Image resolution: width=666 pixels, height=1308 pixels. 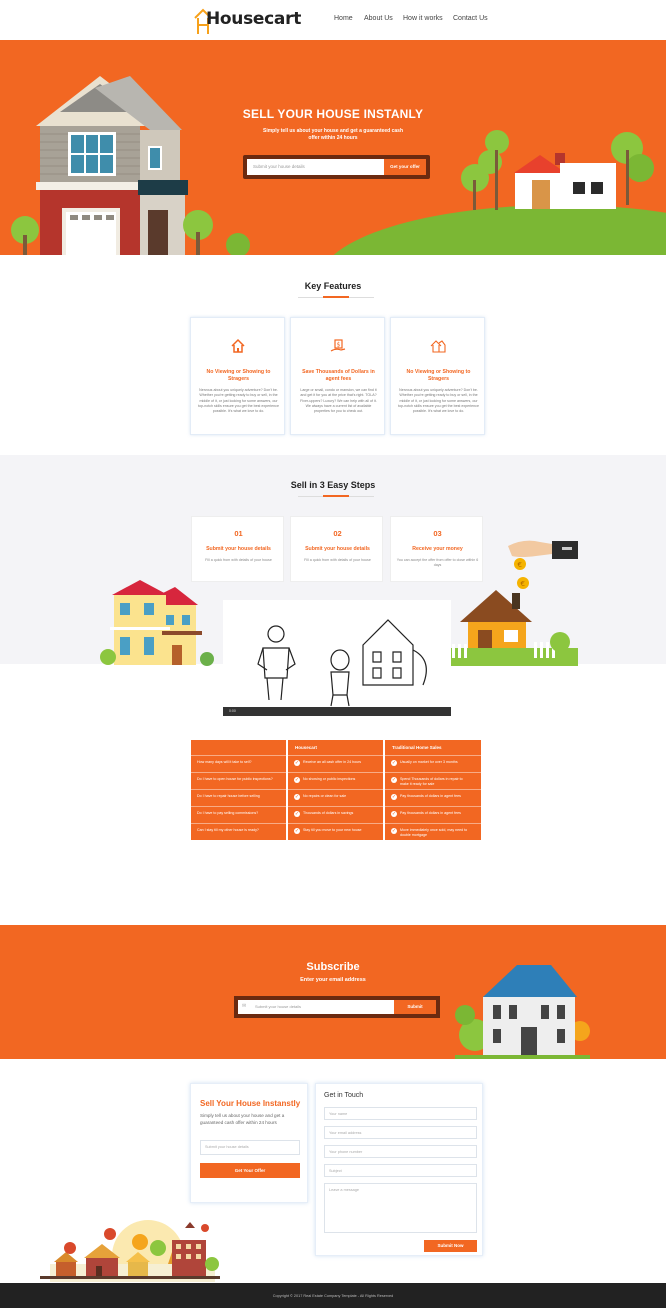 I want to click on money-hand-icon: $, so click(x=338, y=345).